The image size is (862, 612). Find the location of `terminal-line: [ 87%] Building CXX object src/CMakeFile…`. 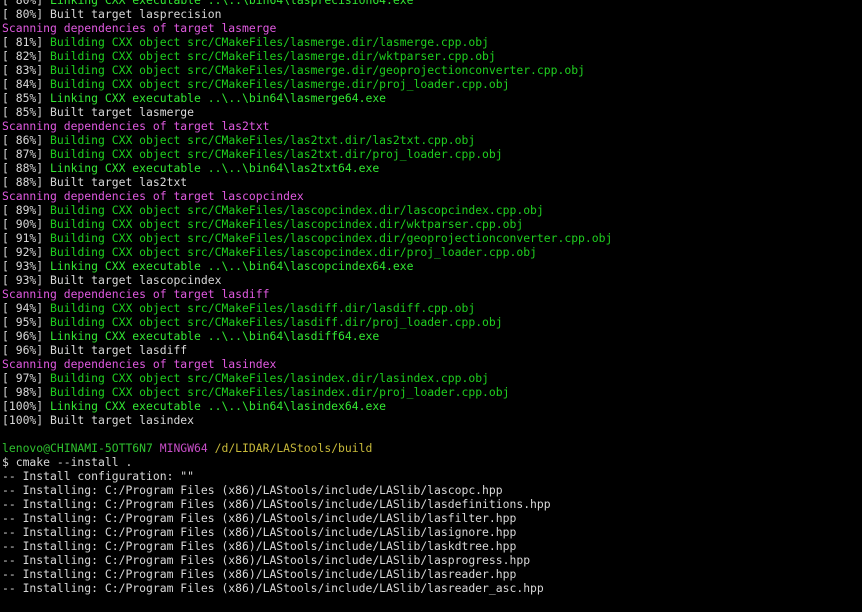

terminal-line: [ 87%] Building CXX object src/CMakeFile… is located at coordinates (431, 154).